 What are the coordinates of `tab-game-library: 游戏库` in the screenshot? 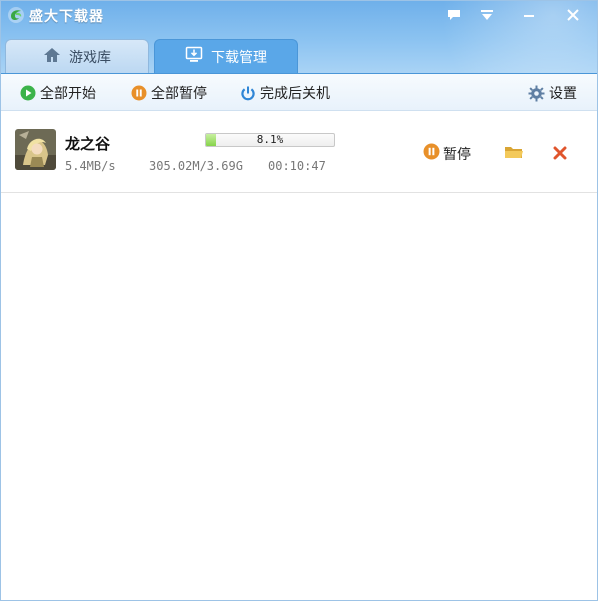 It's located at (77, 56).